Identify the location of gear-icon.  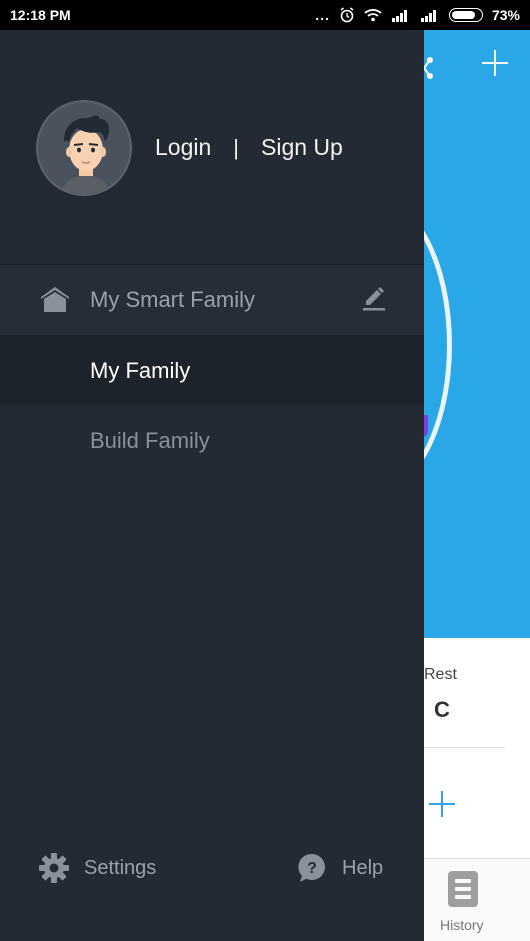
(54, 868).